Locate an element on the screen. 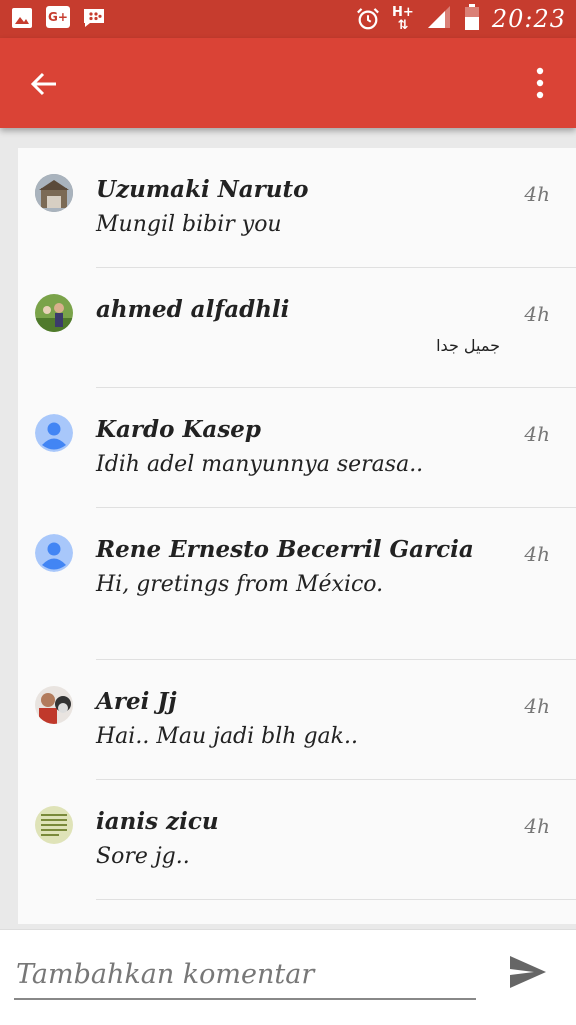 This screenshot has height=1025, width=576. status-bar: G+ H+ ⇅ 20:23 is located at coordinates (288, 19).